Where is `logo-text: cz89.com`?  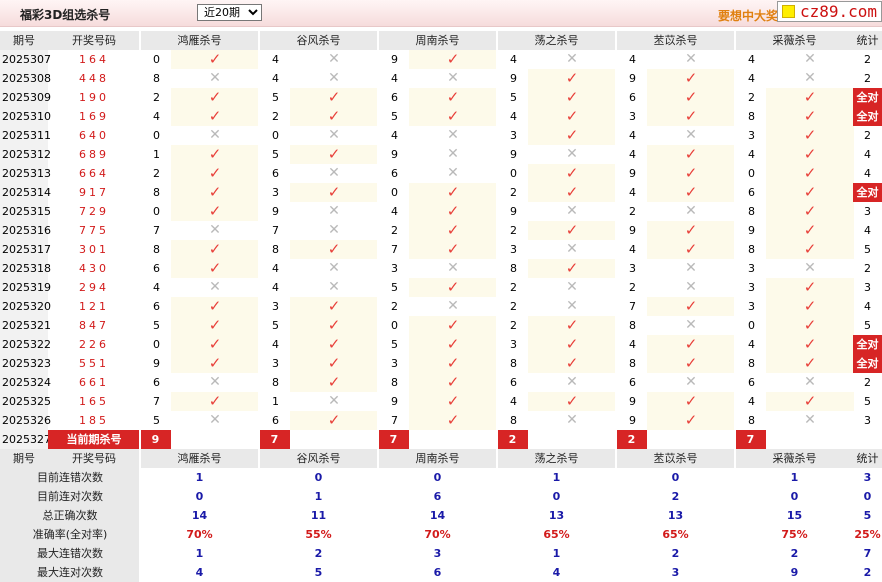
logo-text: cz89.com is located at coordinates (839, 11).